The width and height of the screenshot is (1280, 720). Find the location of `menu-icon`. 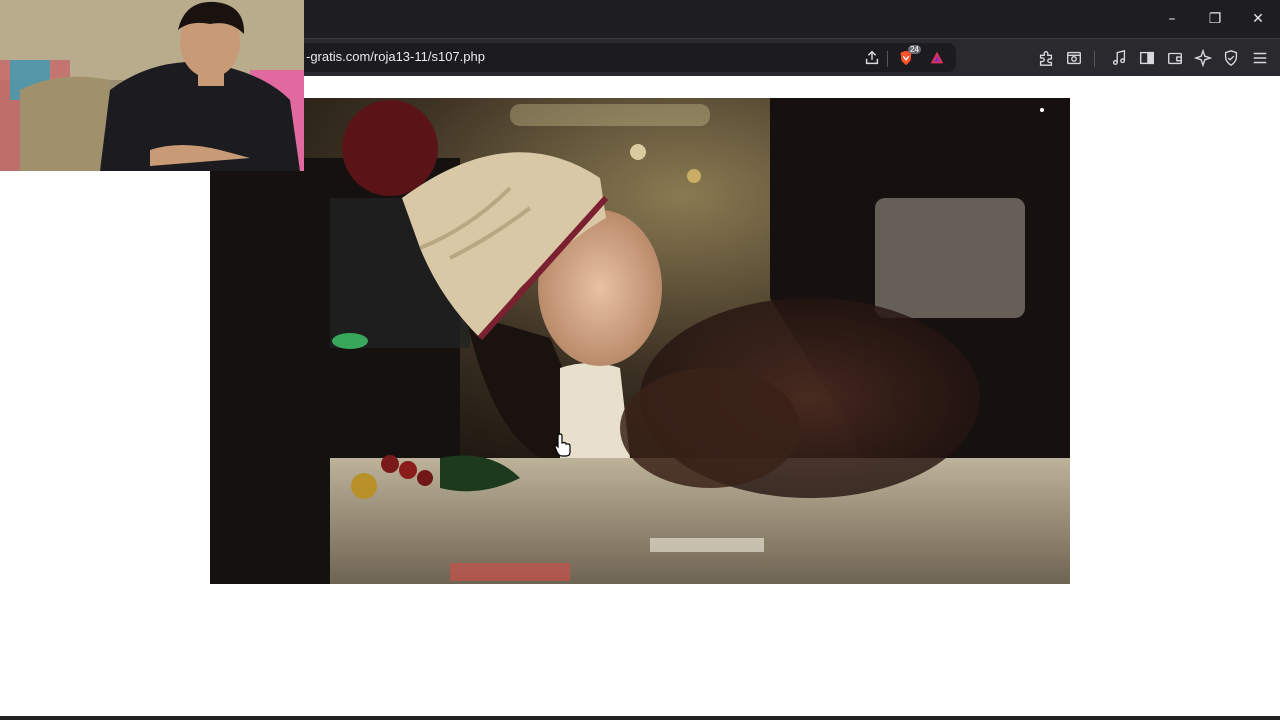

menu-icon is located at coordinates (1260, 58).